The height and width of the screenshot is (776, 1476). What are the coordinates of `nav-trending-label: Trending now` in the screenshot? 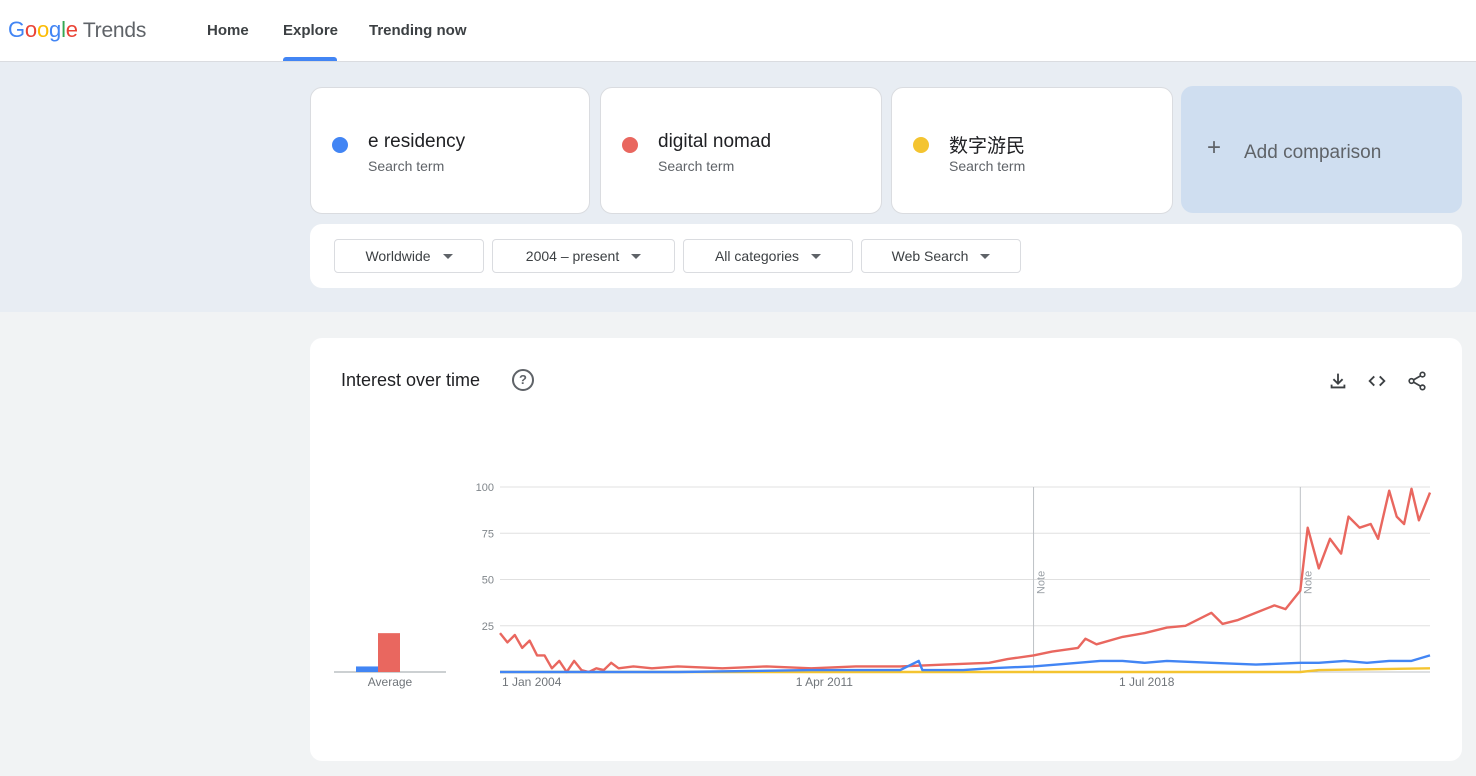 It's located at (418, 30).